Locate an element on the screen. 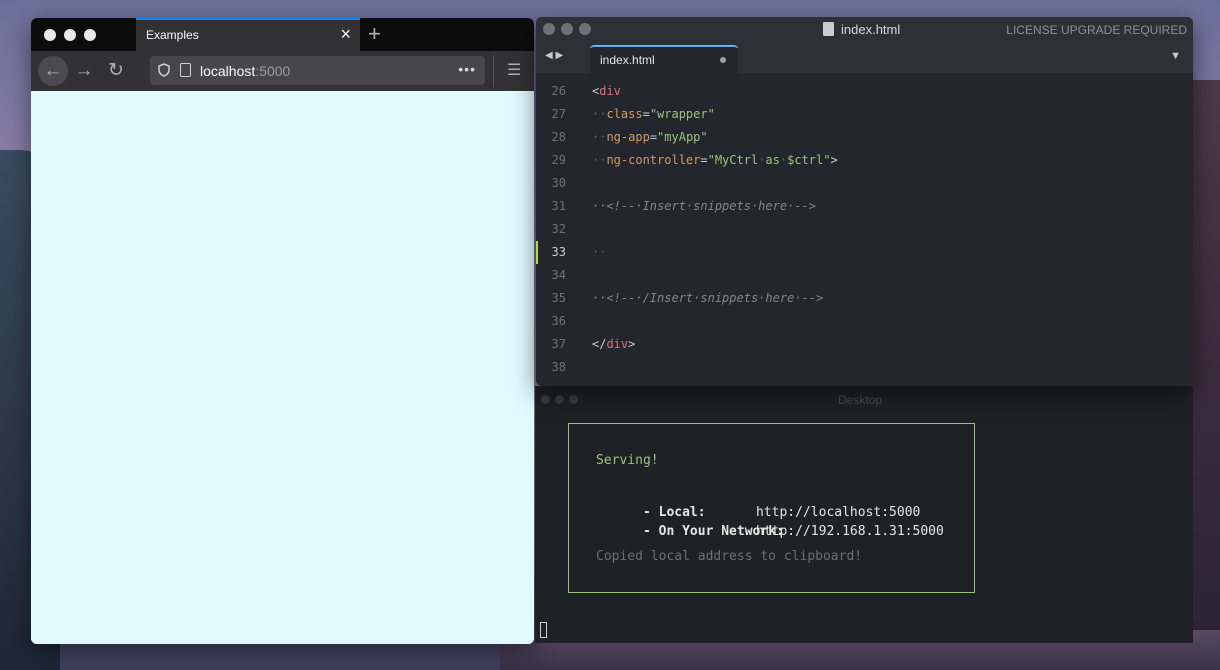  back-button: ← is located at coordinates (53, 71).